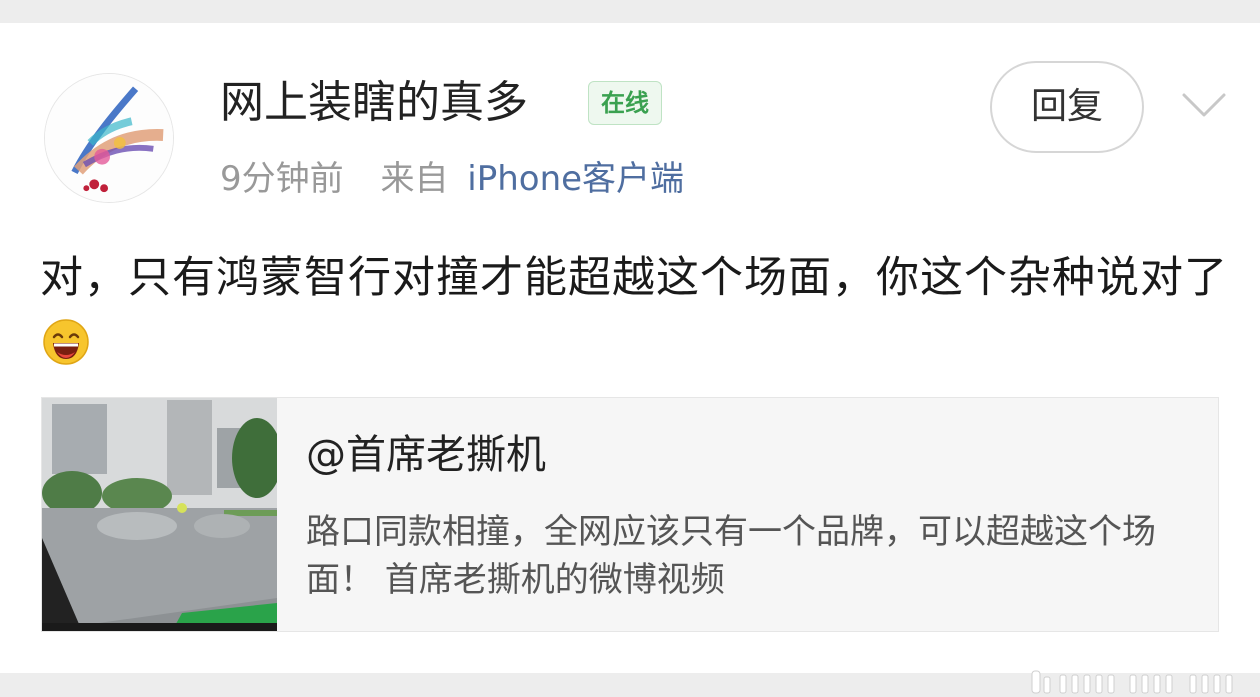 This screenshot has height=697, width=1260. I want to click on source-client-link: iPhone客户端, so click(575, 179).